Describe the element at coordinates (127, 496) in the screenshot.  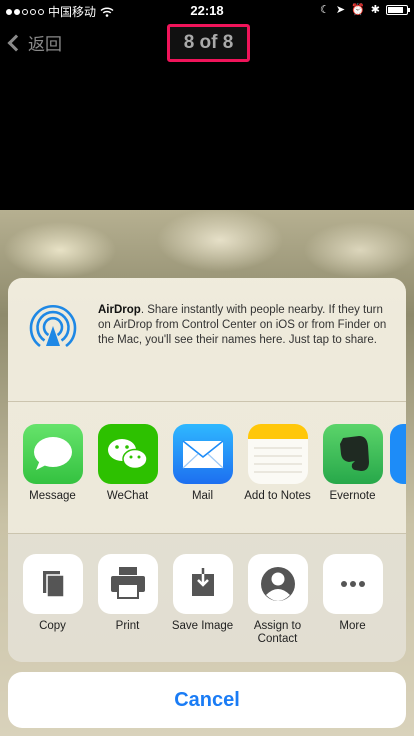
I see `share-app-label: WeChat` at that location.